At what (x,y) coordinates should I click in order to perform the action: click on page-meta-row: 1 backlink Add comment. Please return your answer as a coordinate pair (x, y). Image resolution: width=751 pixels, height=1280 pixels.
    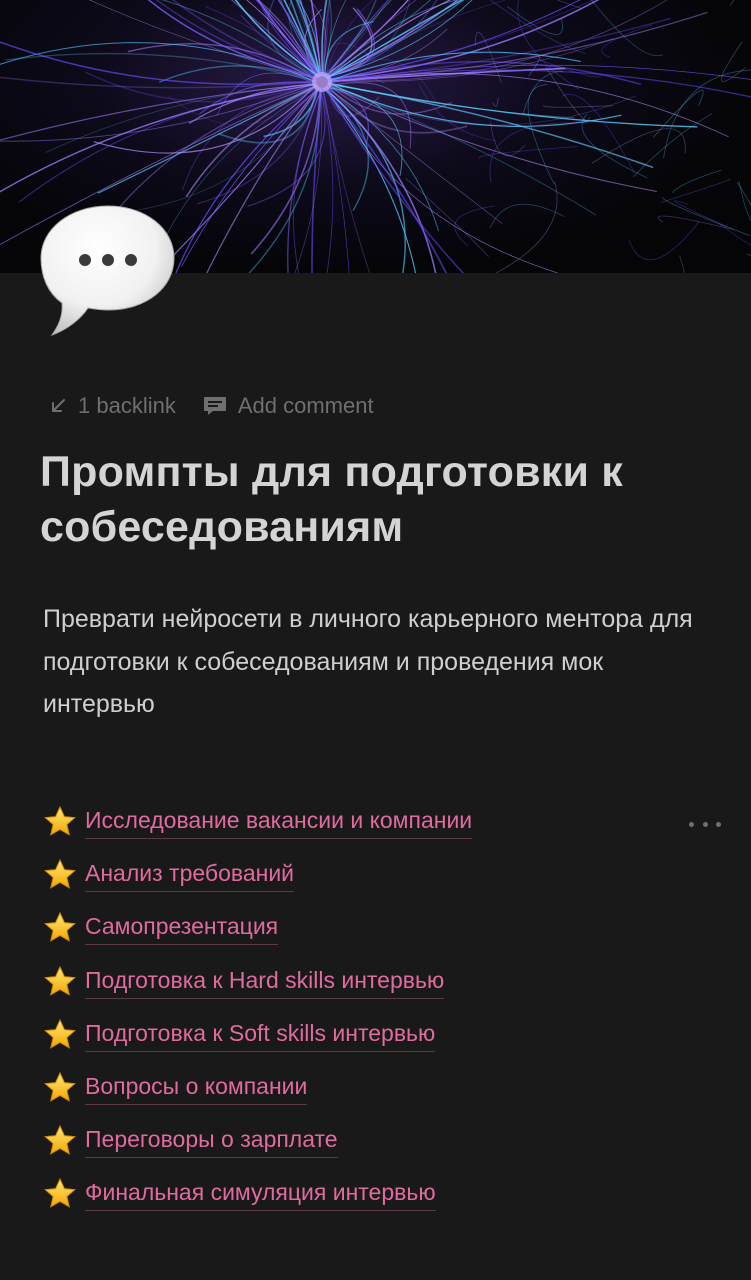
    Looking at the image, I should click on (224, 406).